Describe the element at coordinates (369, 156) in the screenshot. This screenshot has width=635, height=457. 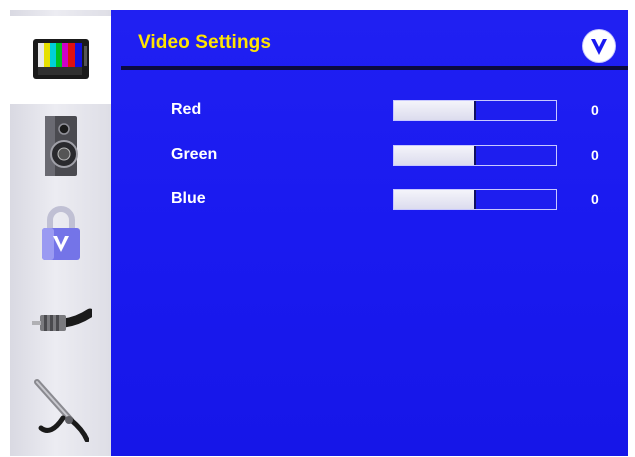
I see `setting-row-green: Green 0` at that location.